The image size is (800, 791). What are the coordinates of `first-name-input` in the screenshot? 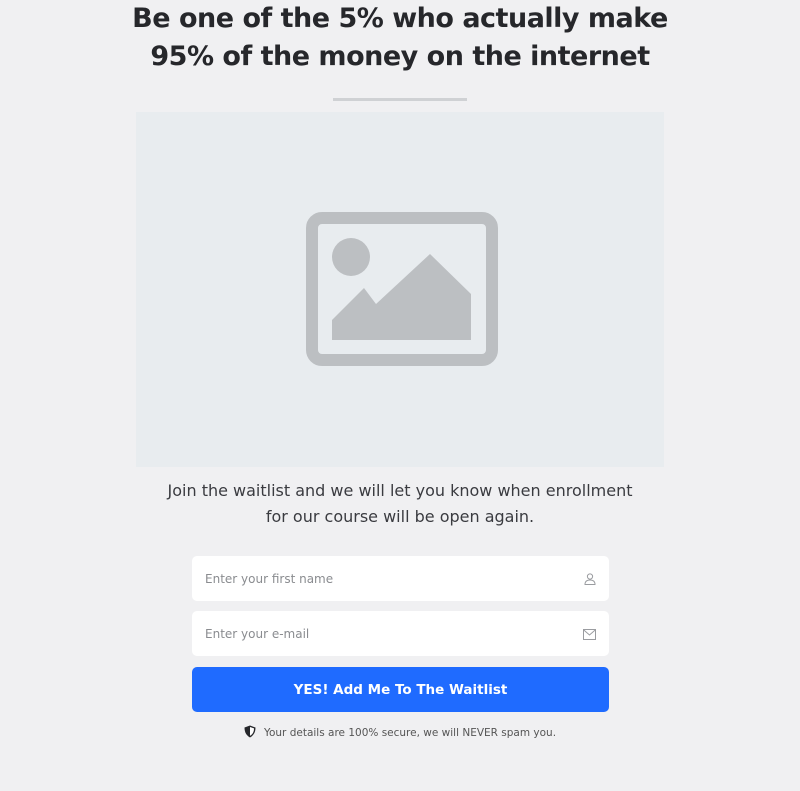 It's located at (385, 578).